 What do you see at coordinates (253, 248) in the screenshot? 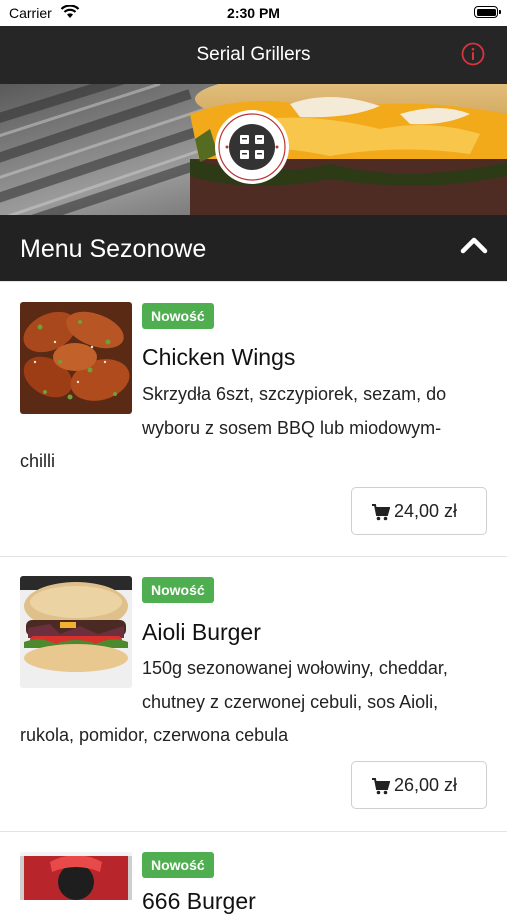
I see `section-header: Menu Sezonowe` at bounding box center [253, 248].